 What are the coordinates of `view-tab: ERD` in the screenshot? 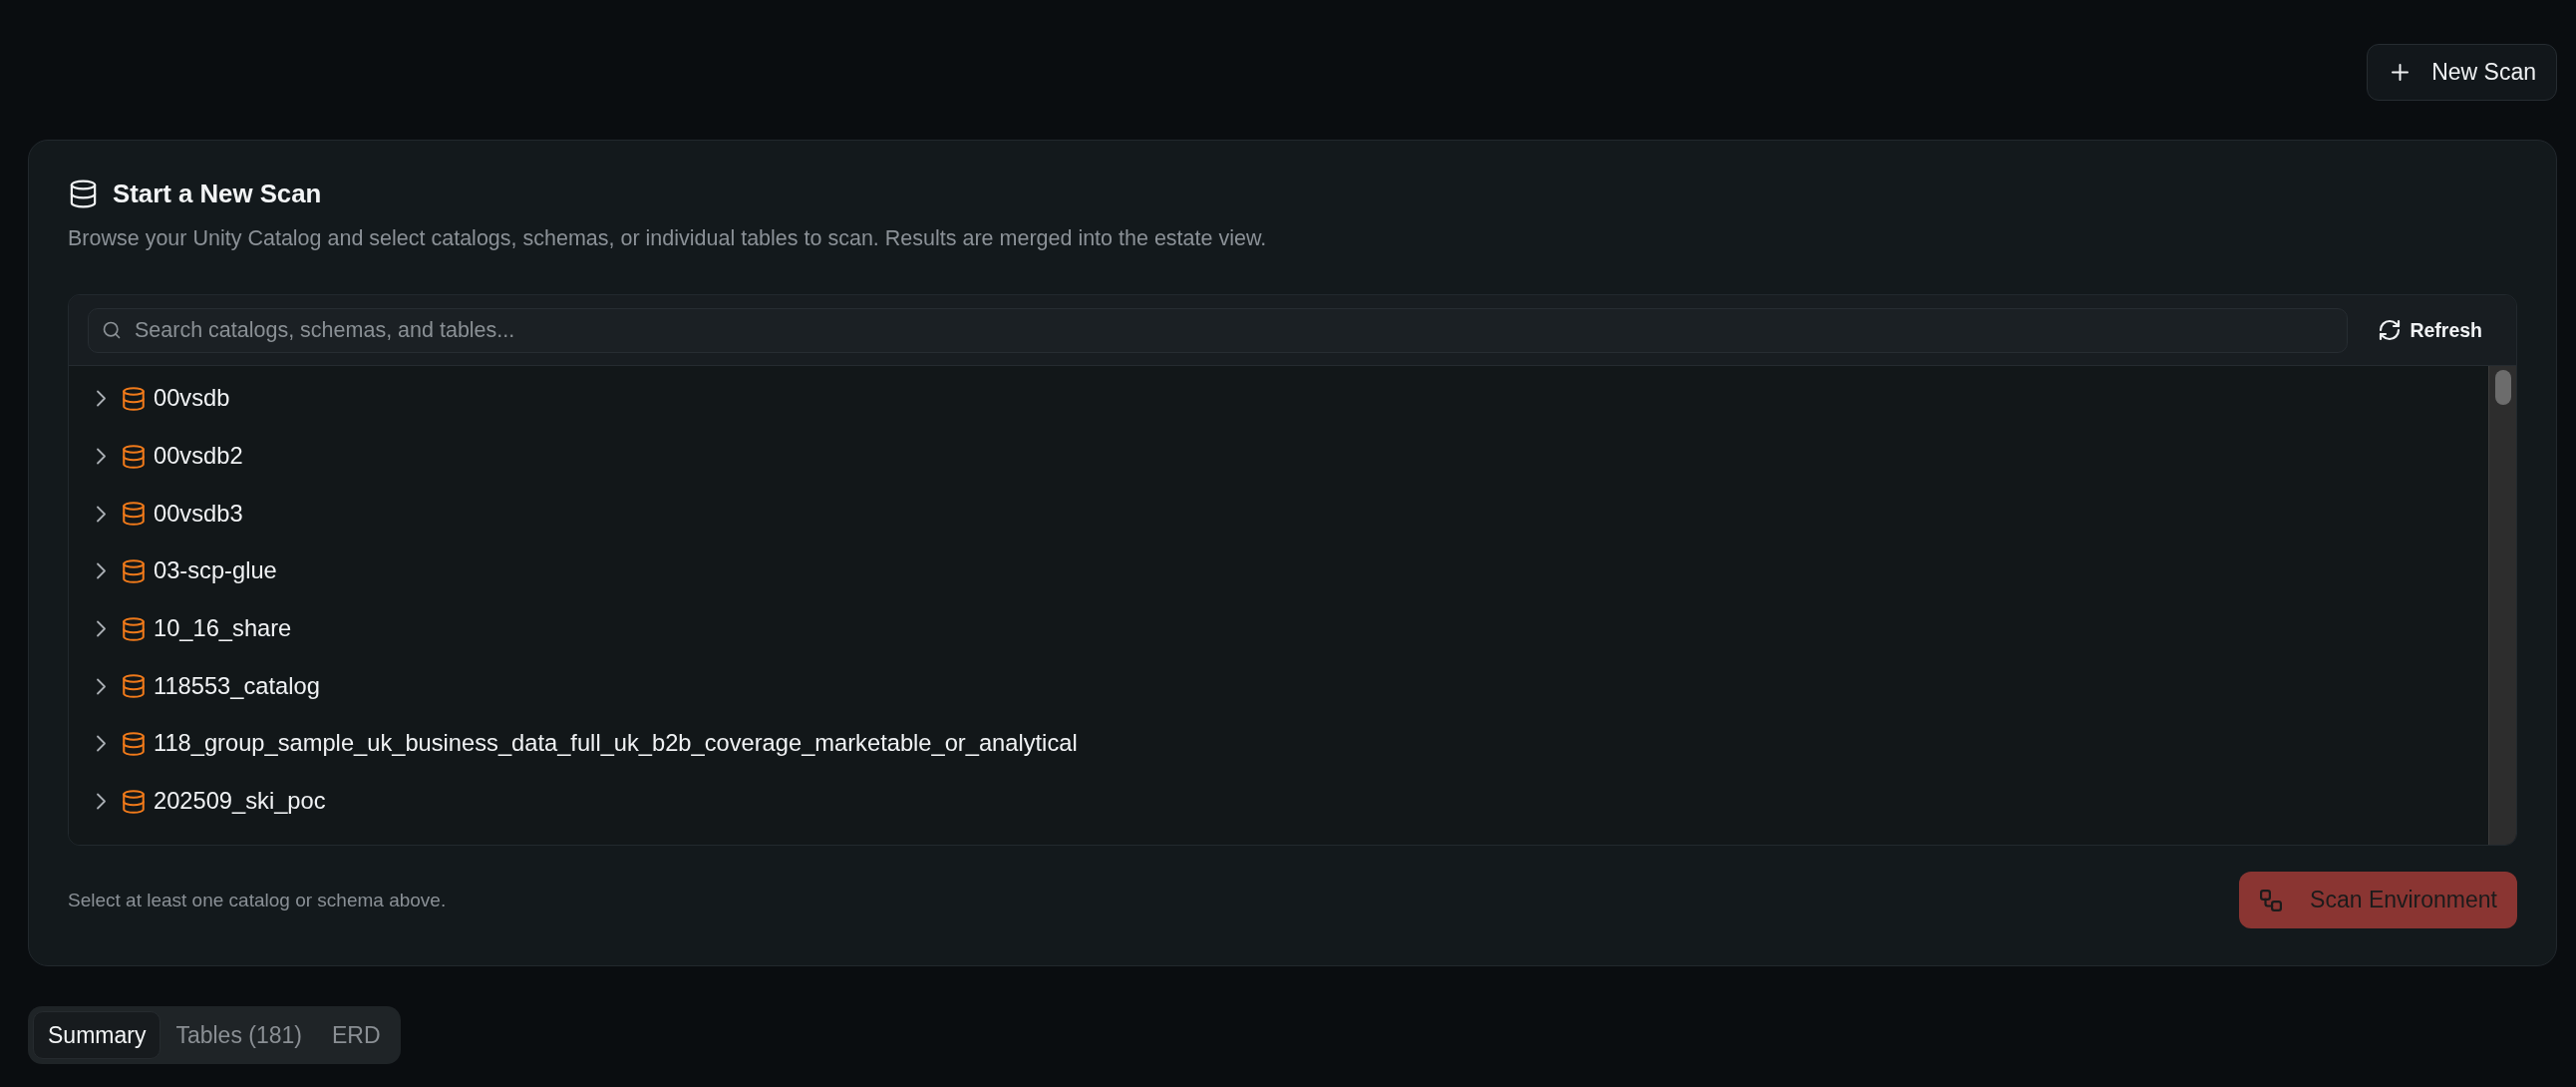 It's located at (356, 1035).